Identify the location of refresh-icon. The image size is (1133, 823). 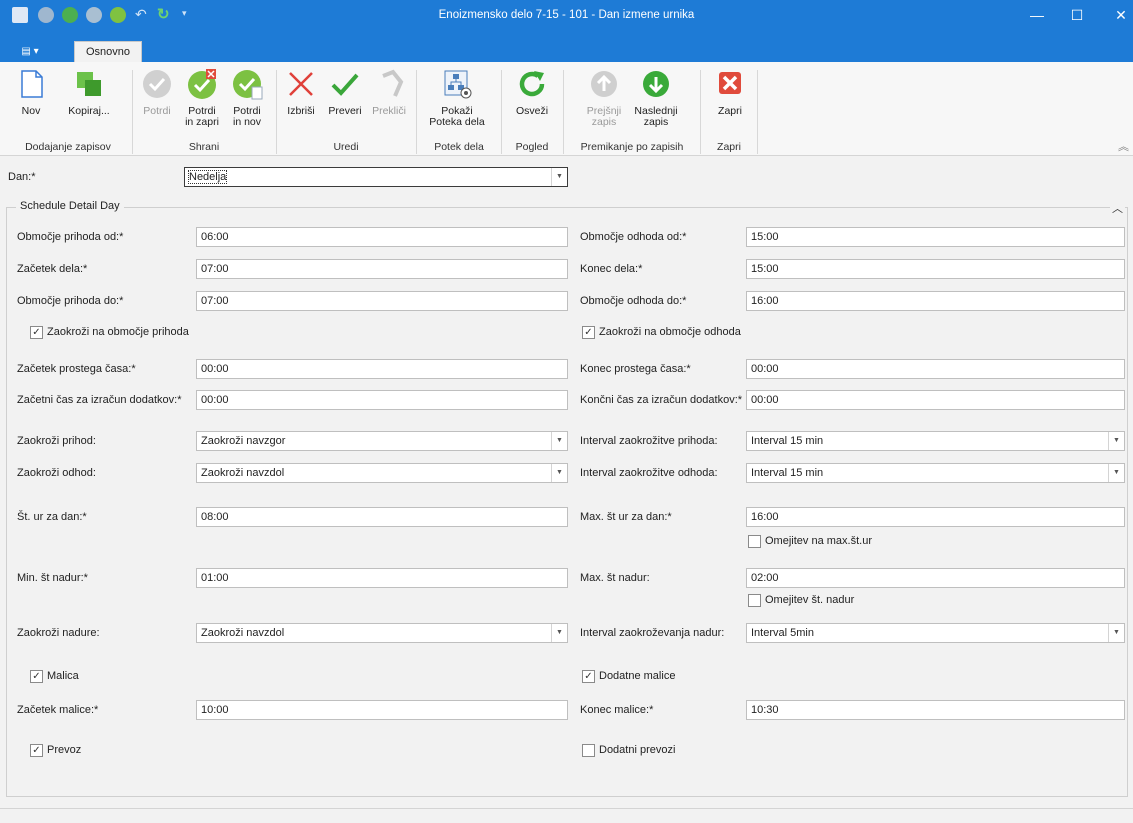
(532, 84).